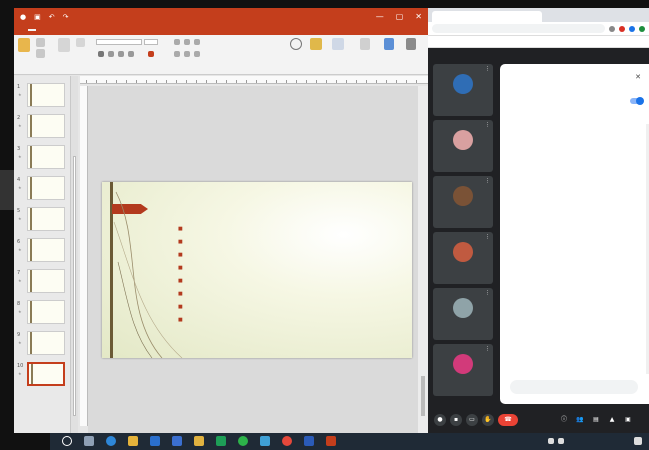 This screenshot has width=649, height=450. Describe the element at coordinates (177, 441) in the screenshot. I see `mail-icon` at that location.